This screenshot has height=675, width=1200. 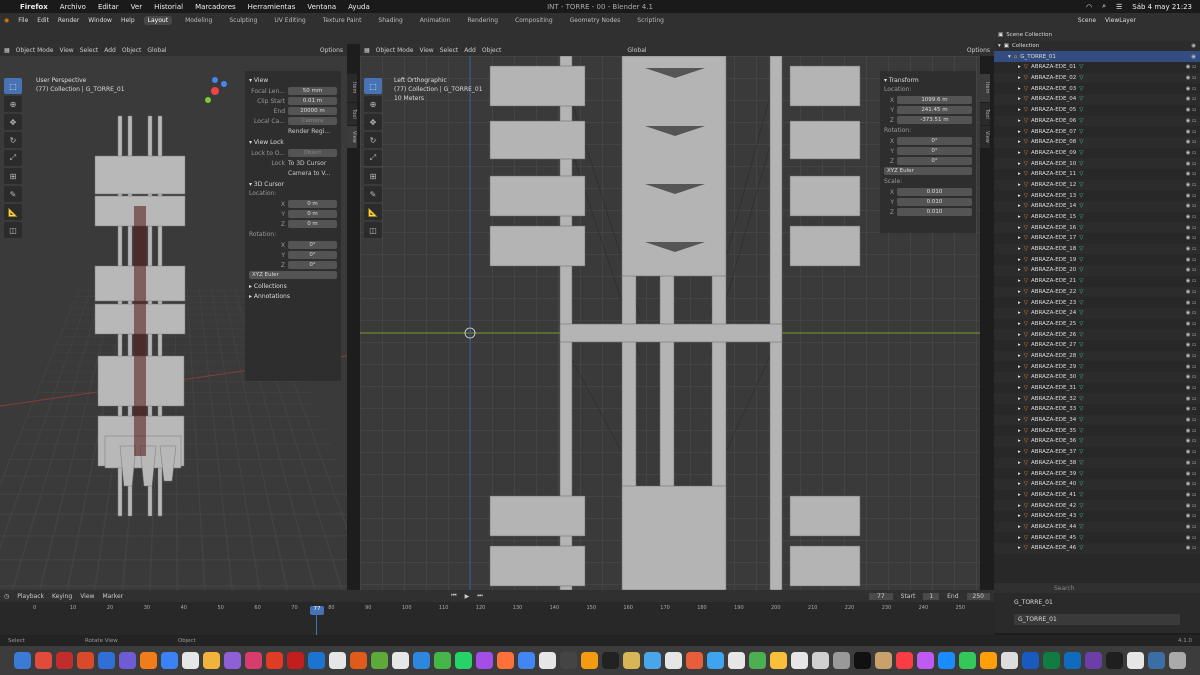 What do you see at coordinates (934, 100) in the screenshot?
I see `location-x-field: 1099.6 m` at bounding box center [934, 100].